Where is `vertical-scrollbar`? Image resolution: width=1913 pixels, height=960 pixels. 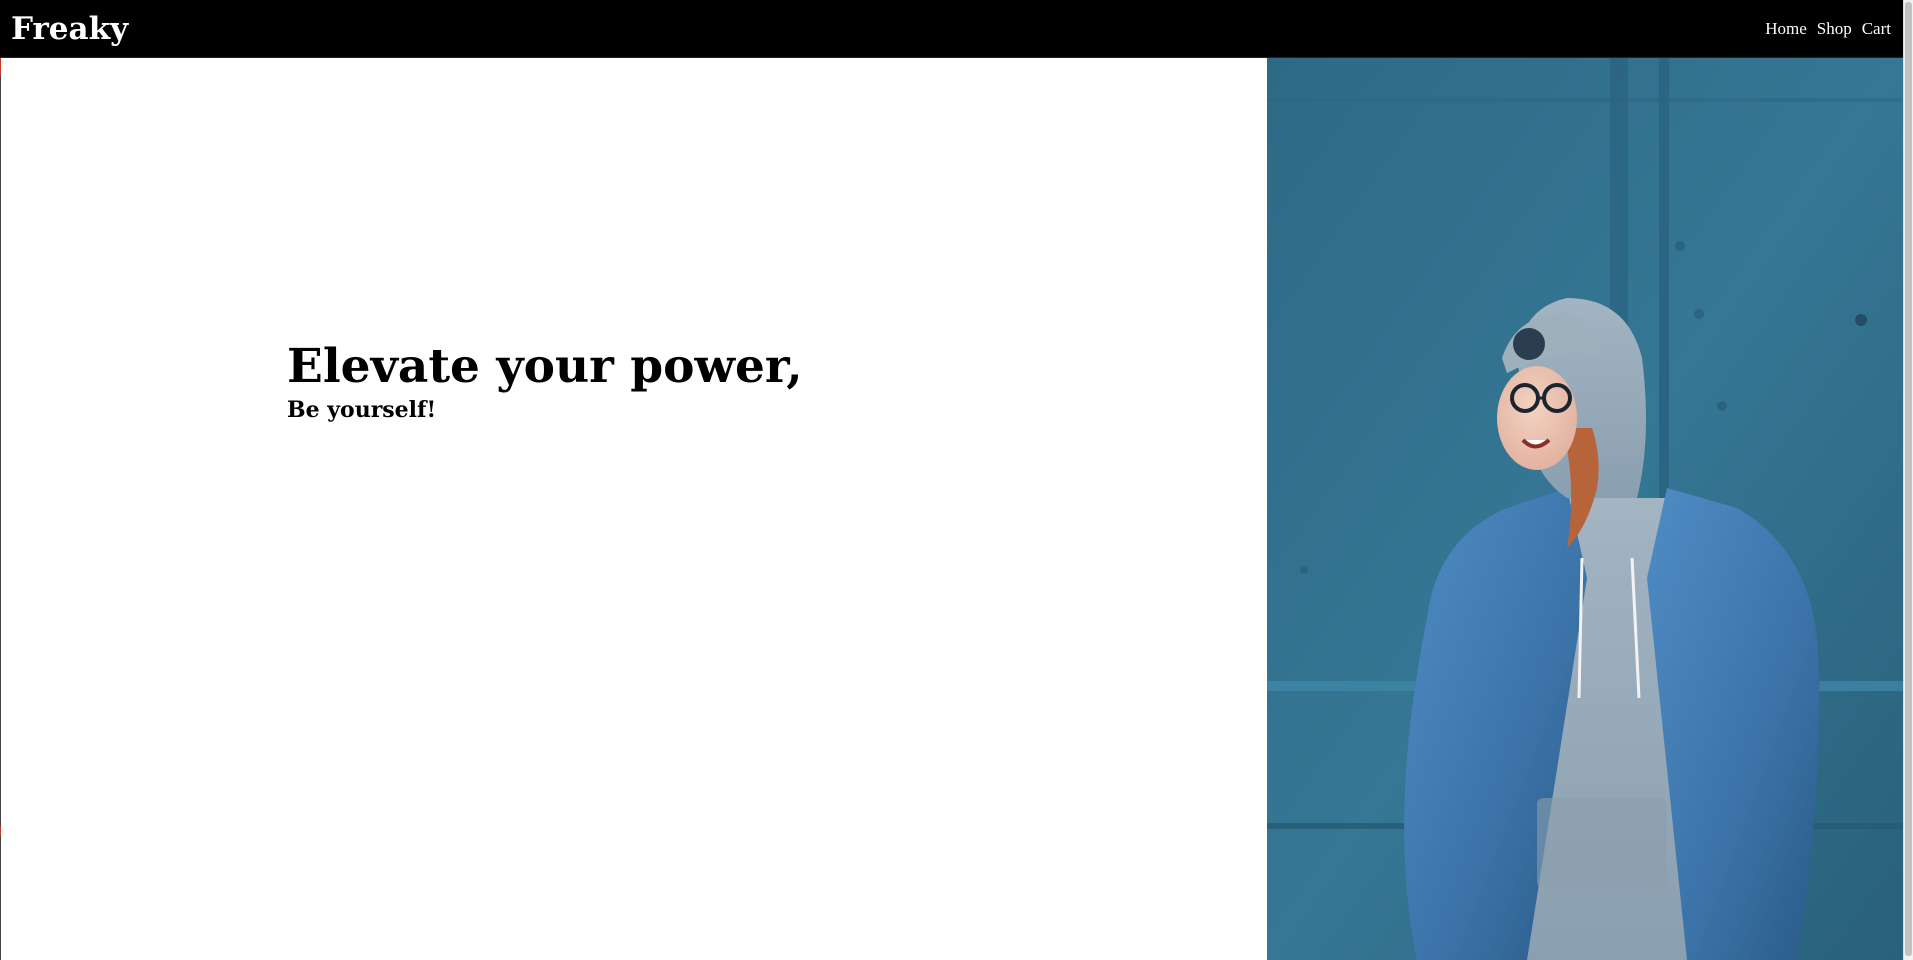 vertical-scrollbar is located at coordinates (1908, 480).